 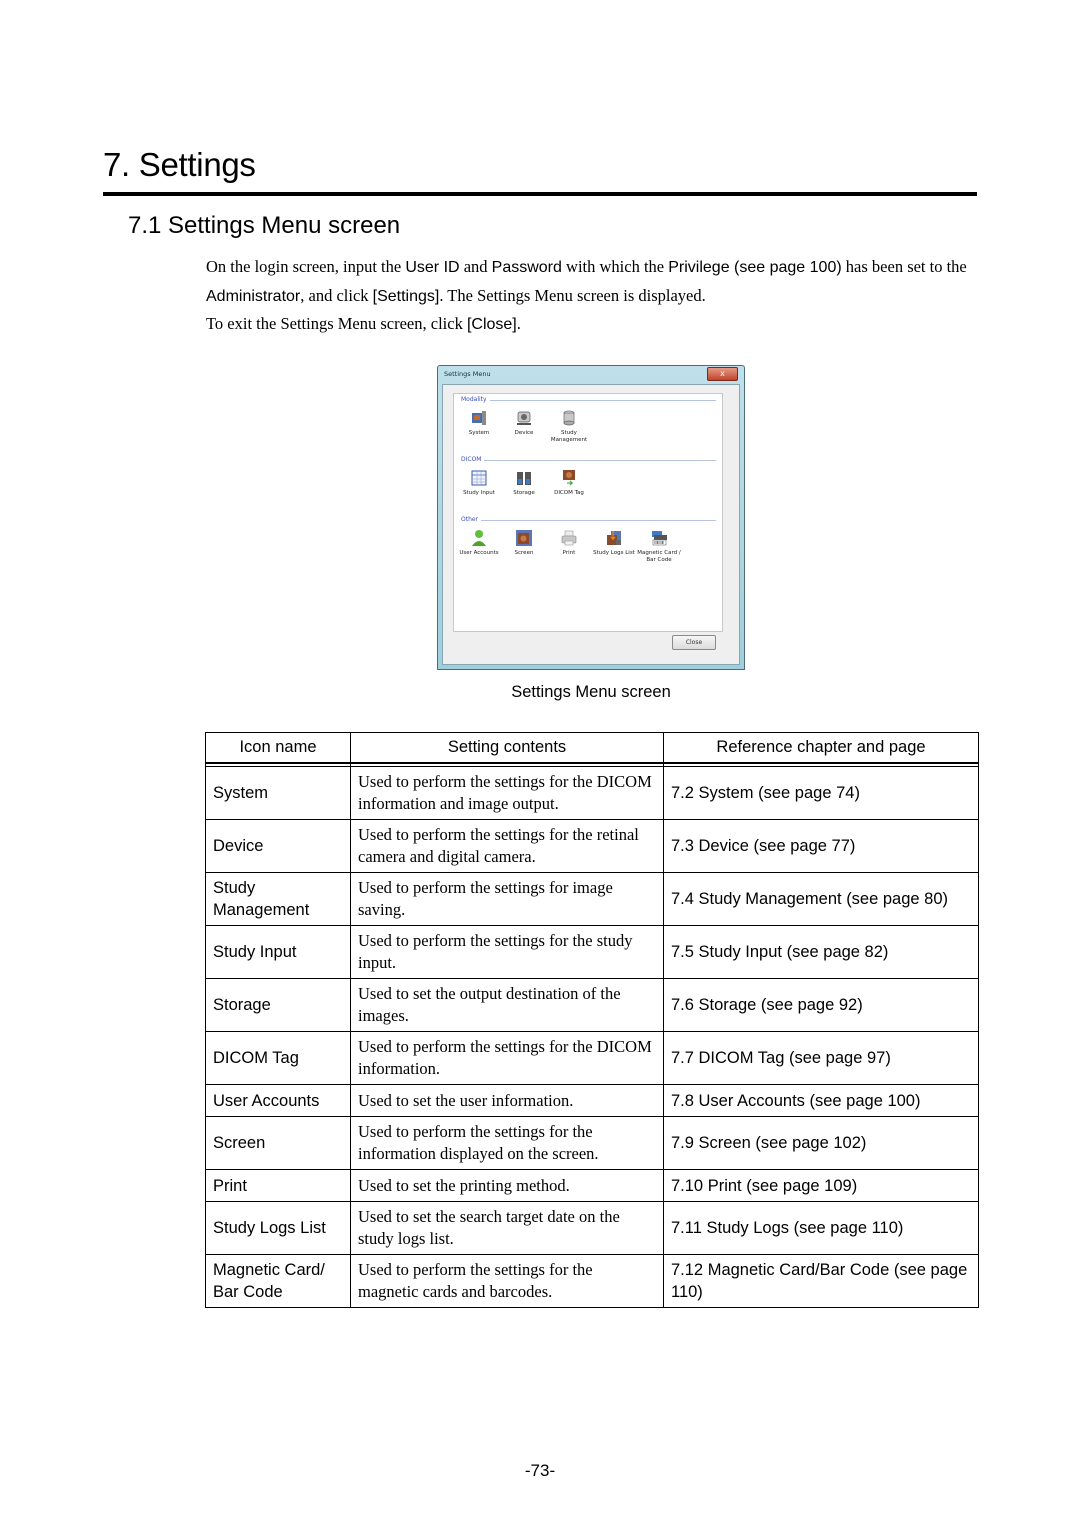 I want to click on tile-magnetic-card-bar-code: Magnetic Card / Bar Code, so click(x=659, y=546).